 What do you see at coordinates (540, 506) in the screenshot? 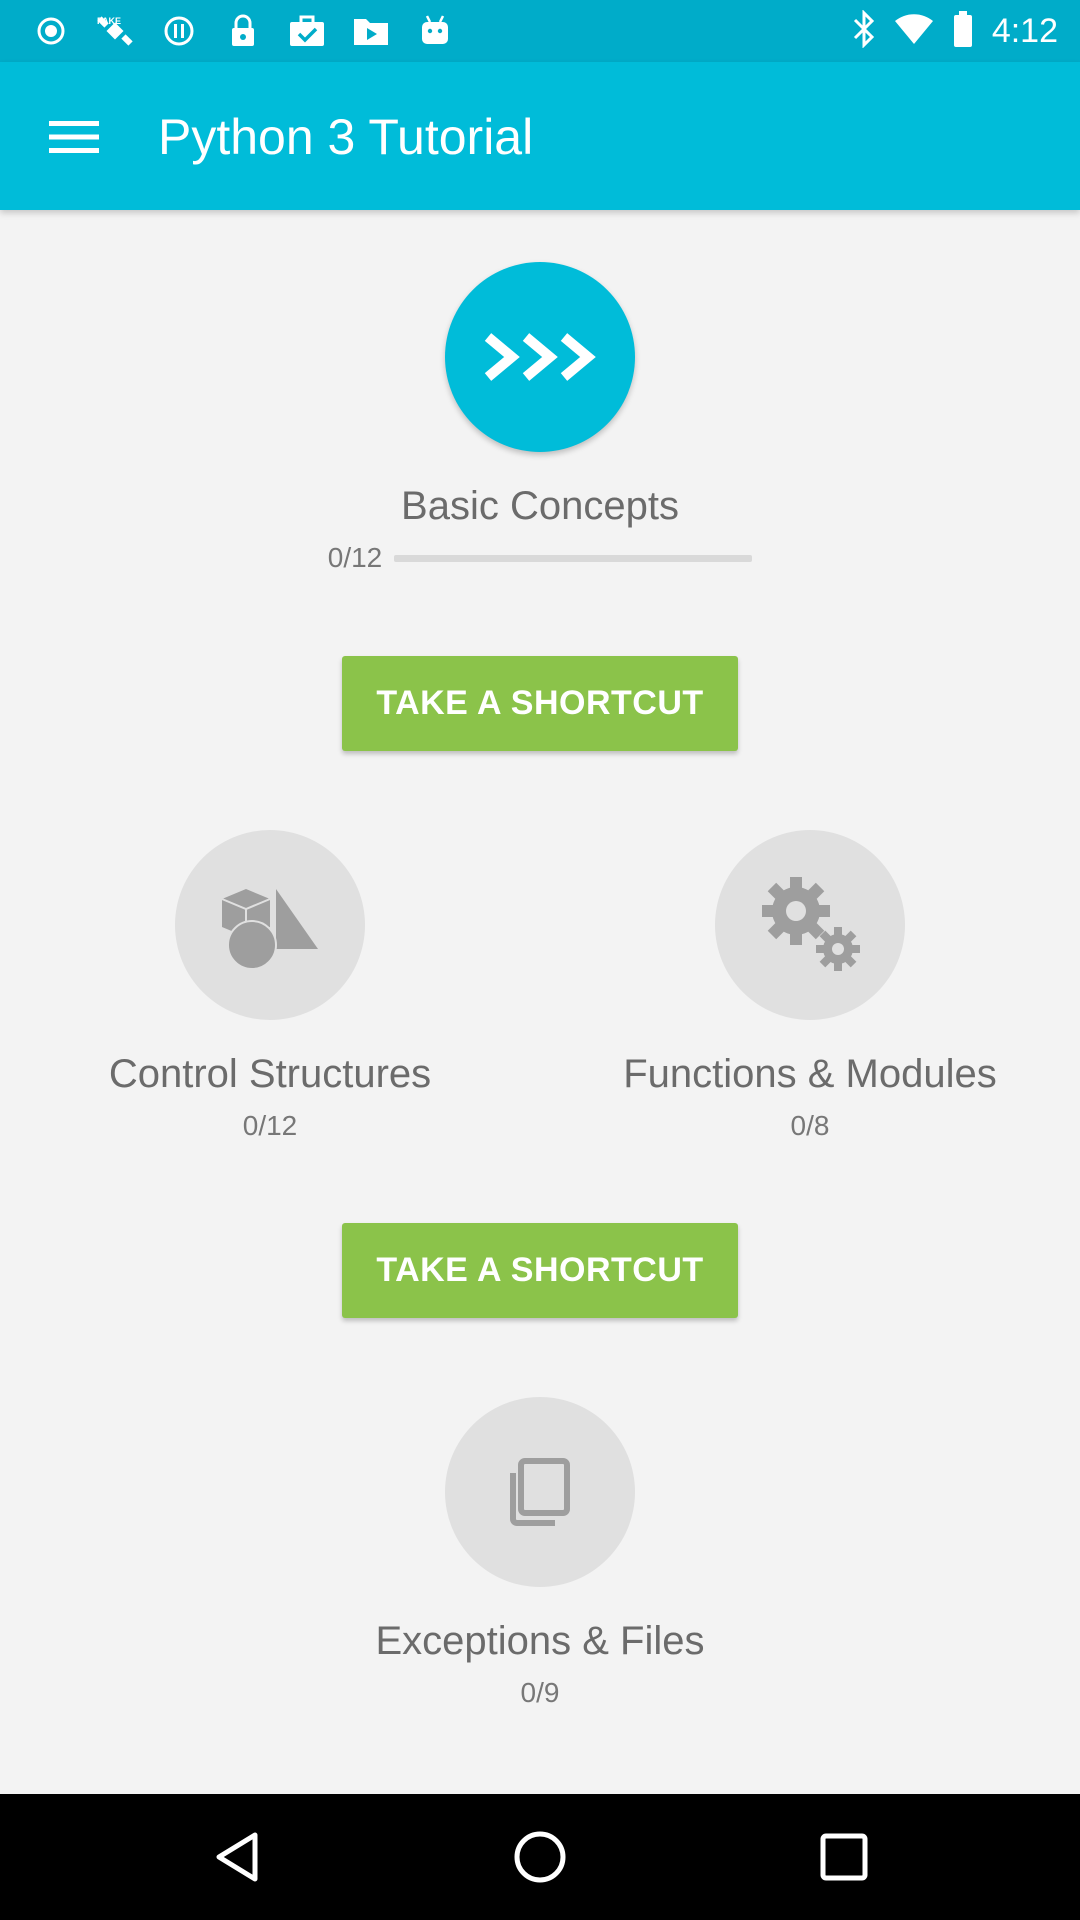
I see `lesson-title: Basic Concepts` at bounding box center [540, 506].